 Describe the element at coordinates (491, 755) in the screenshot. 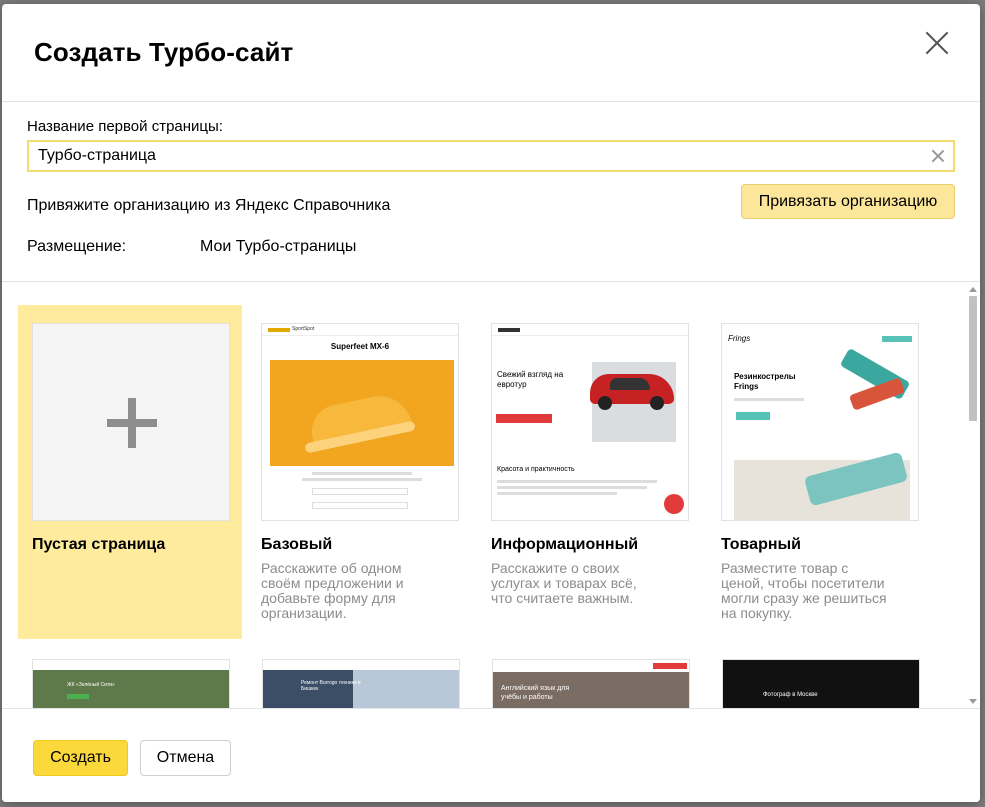

I see `dialog-footer: Создать Отмена` at that location.